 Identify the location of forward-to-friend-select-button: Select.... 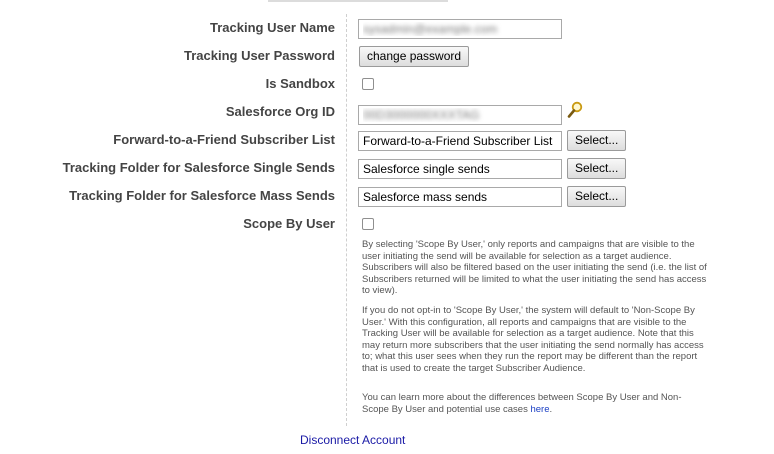
(597, 140).